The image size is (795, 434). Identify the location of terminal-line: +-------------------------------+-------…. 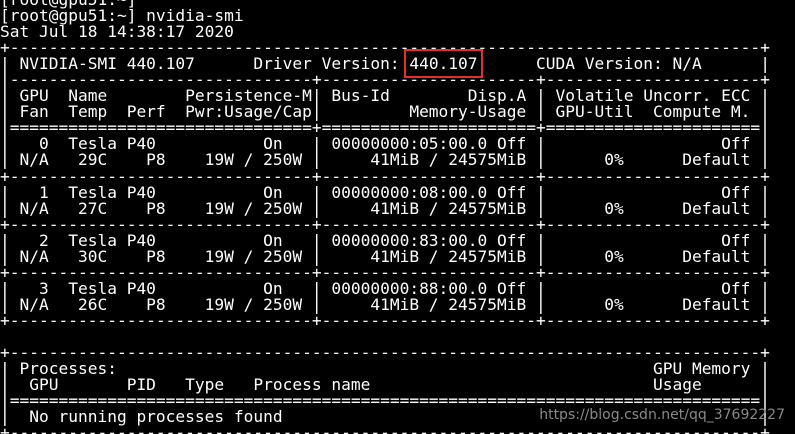
(385, 320).